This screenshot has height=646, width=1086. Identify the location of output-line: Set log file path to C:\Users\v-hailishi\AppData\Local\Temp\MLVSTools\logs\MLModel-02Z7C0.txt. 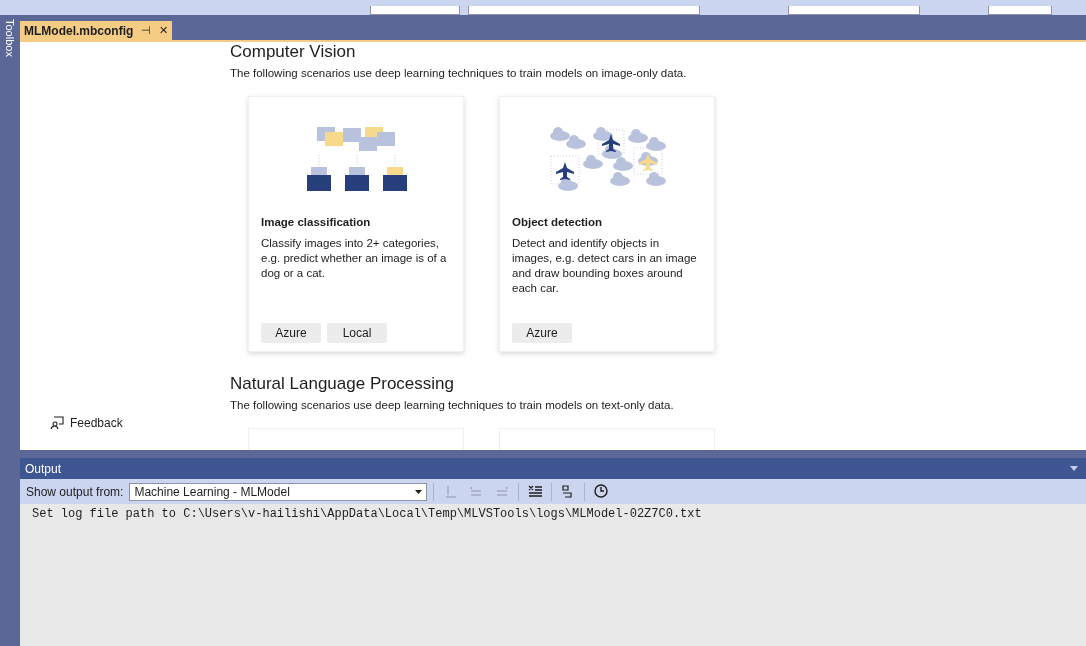
(367, 514).